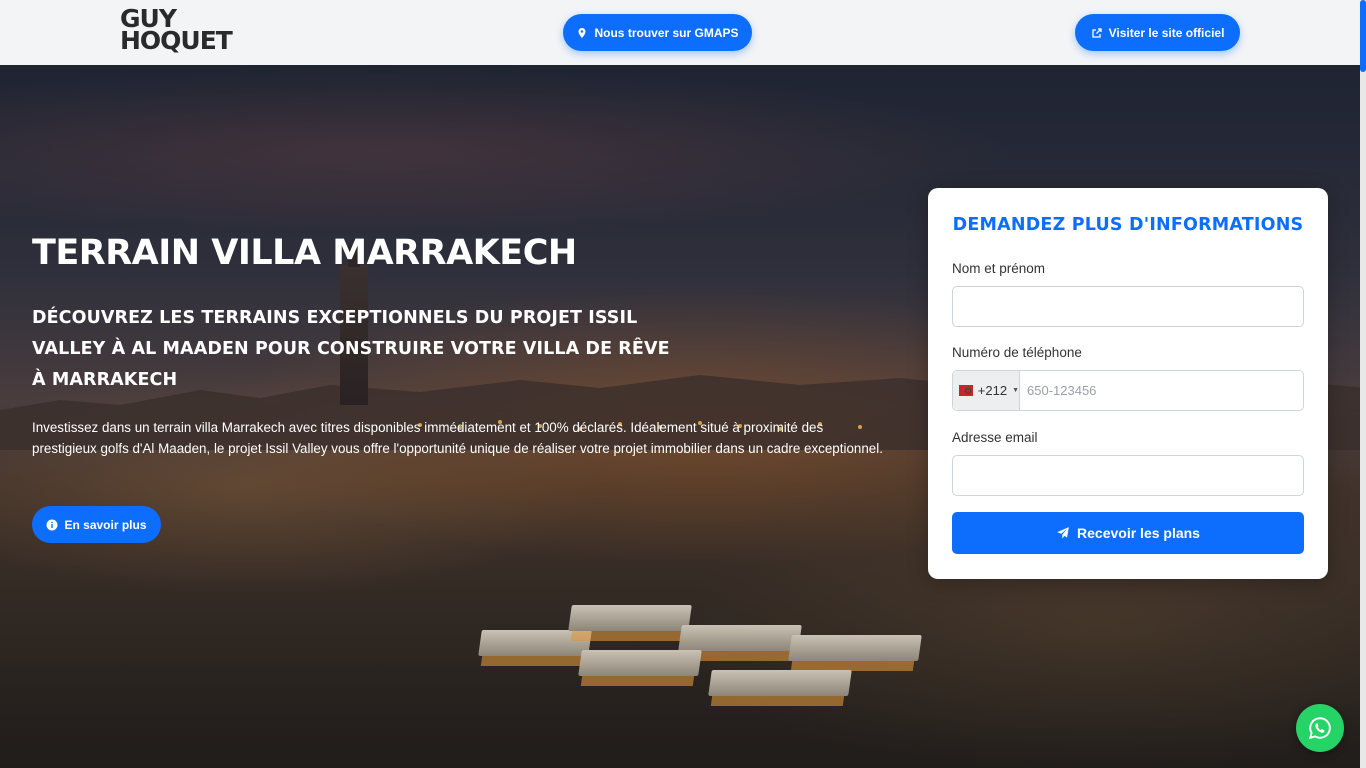  What do you see at coordinates (999, 268) in the screenshot?
I see `name-label: Nom et prénom` at bounding box center [999, 268].